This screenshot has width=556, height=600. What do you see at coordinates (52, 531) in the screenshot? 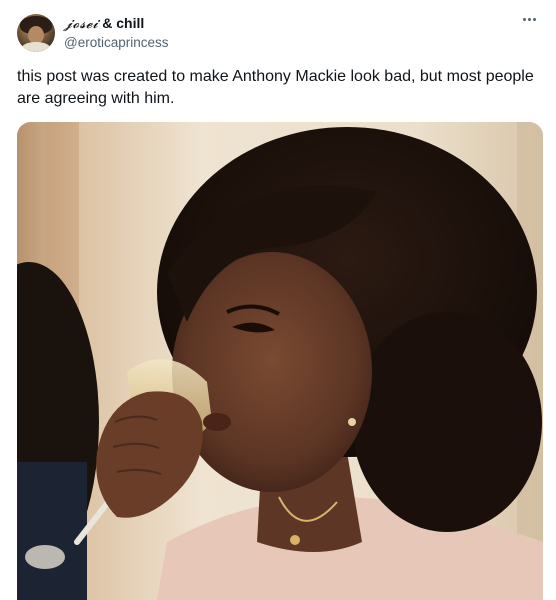
I see `background-person-clothes` at bounding box center [52, 531].